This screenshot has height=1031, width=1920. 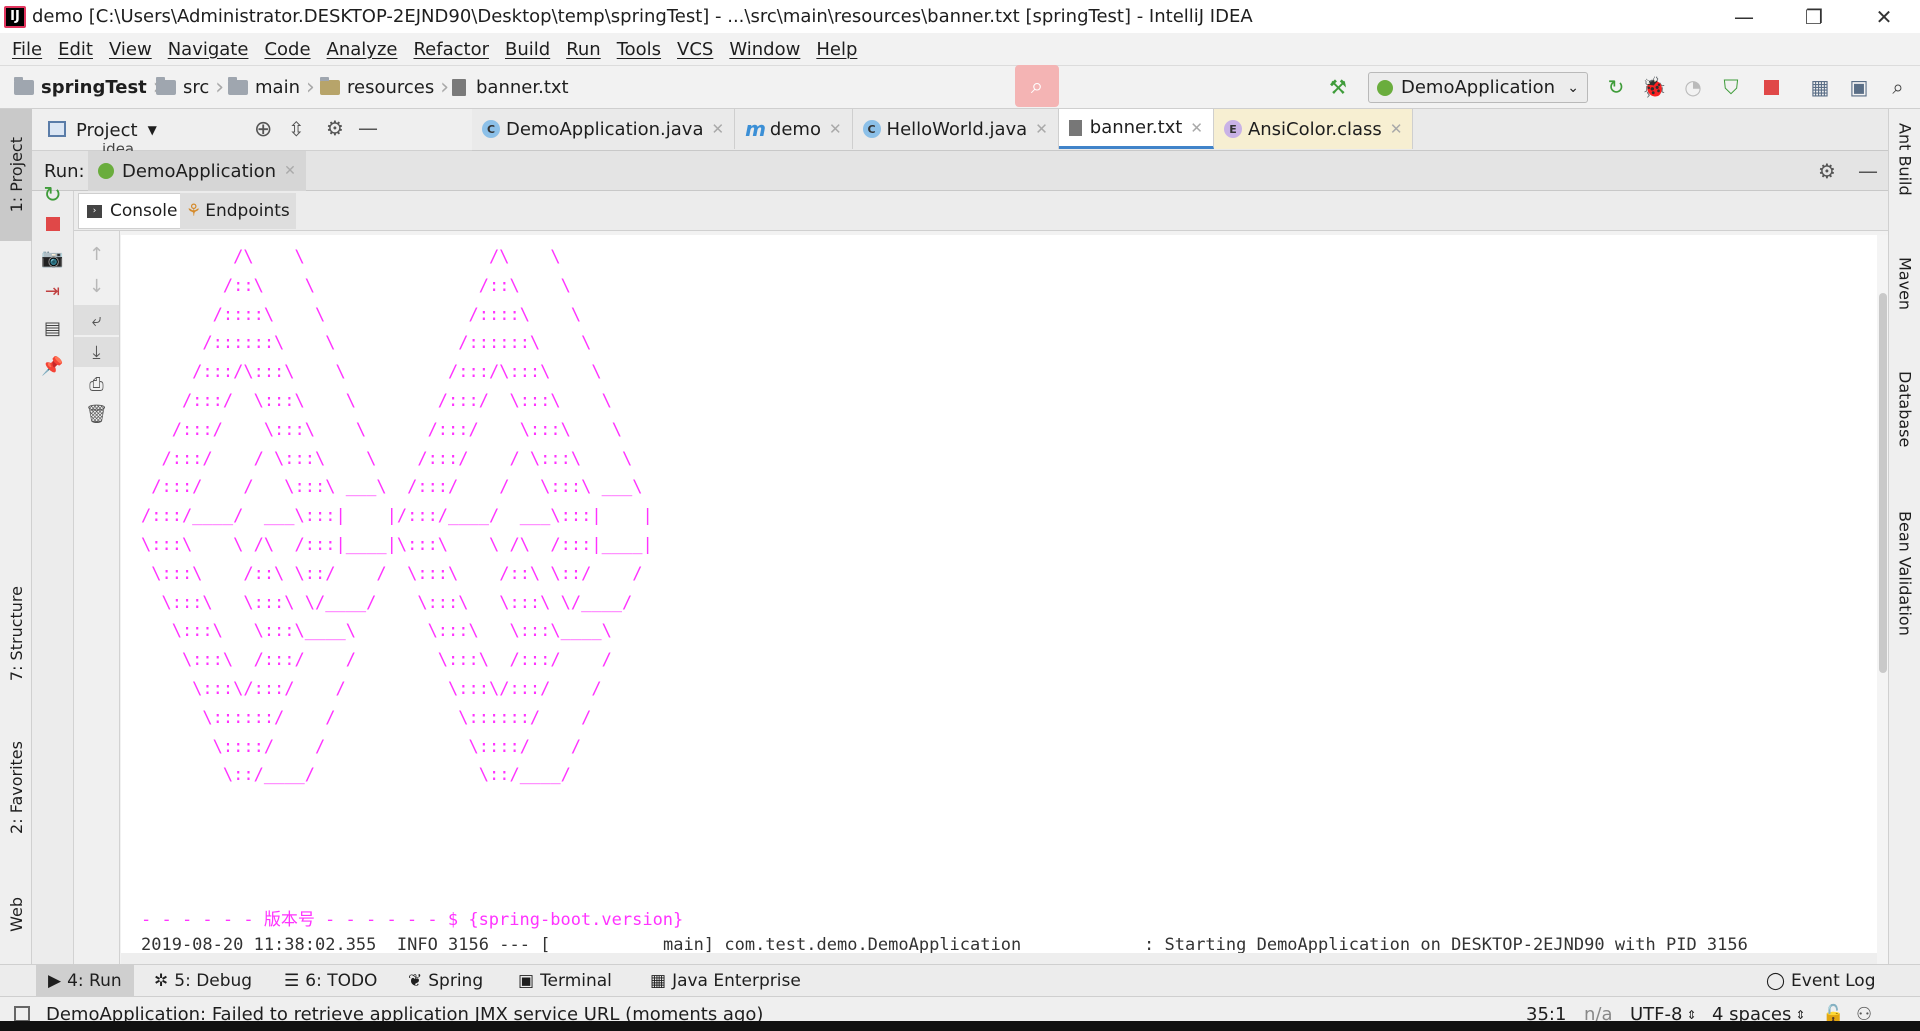 What do you see at coordinates (1820, 87) in the screenshot?
I see `project-structure-icon: ▦` at bounding box center [1820, 87].